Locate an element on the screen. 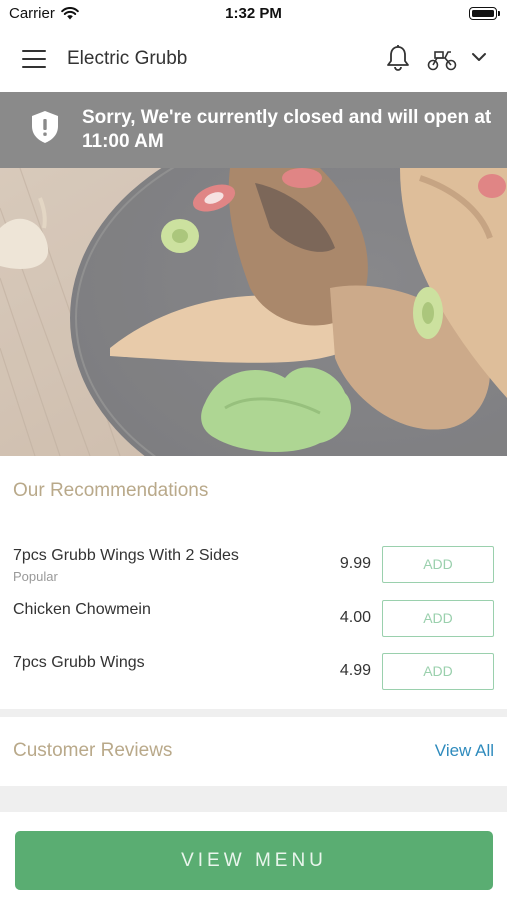 This screenshot has height=900, width=507. chevron-down-icon is located at coordinates (479, 57).